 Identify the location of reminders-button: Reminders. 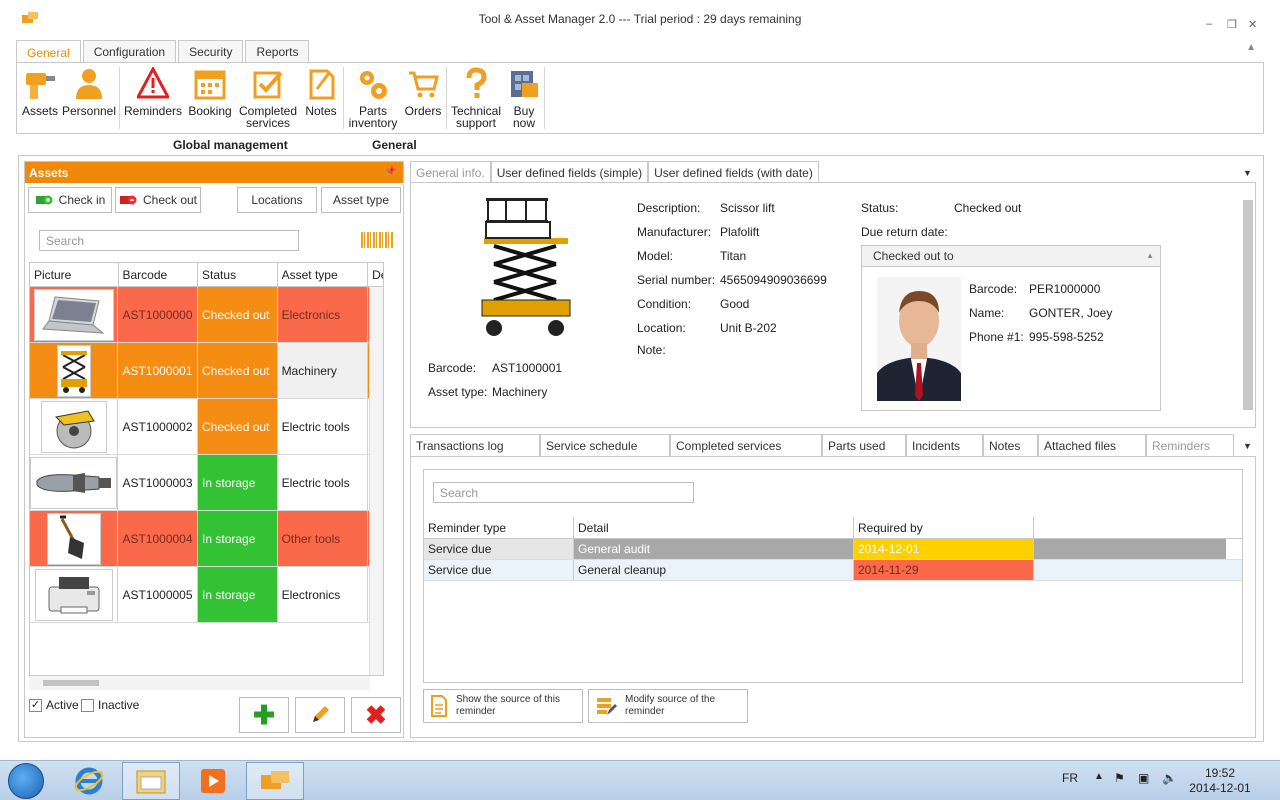
(153, 91).